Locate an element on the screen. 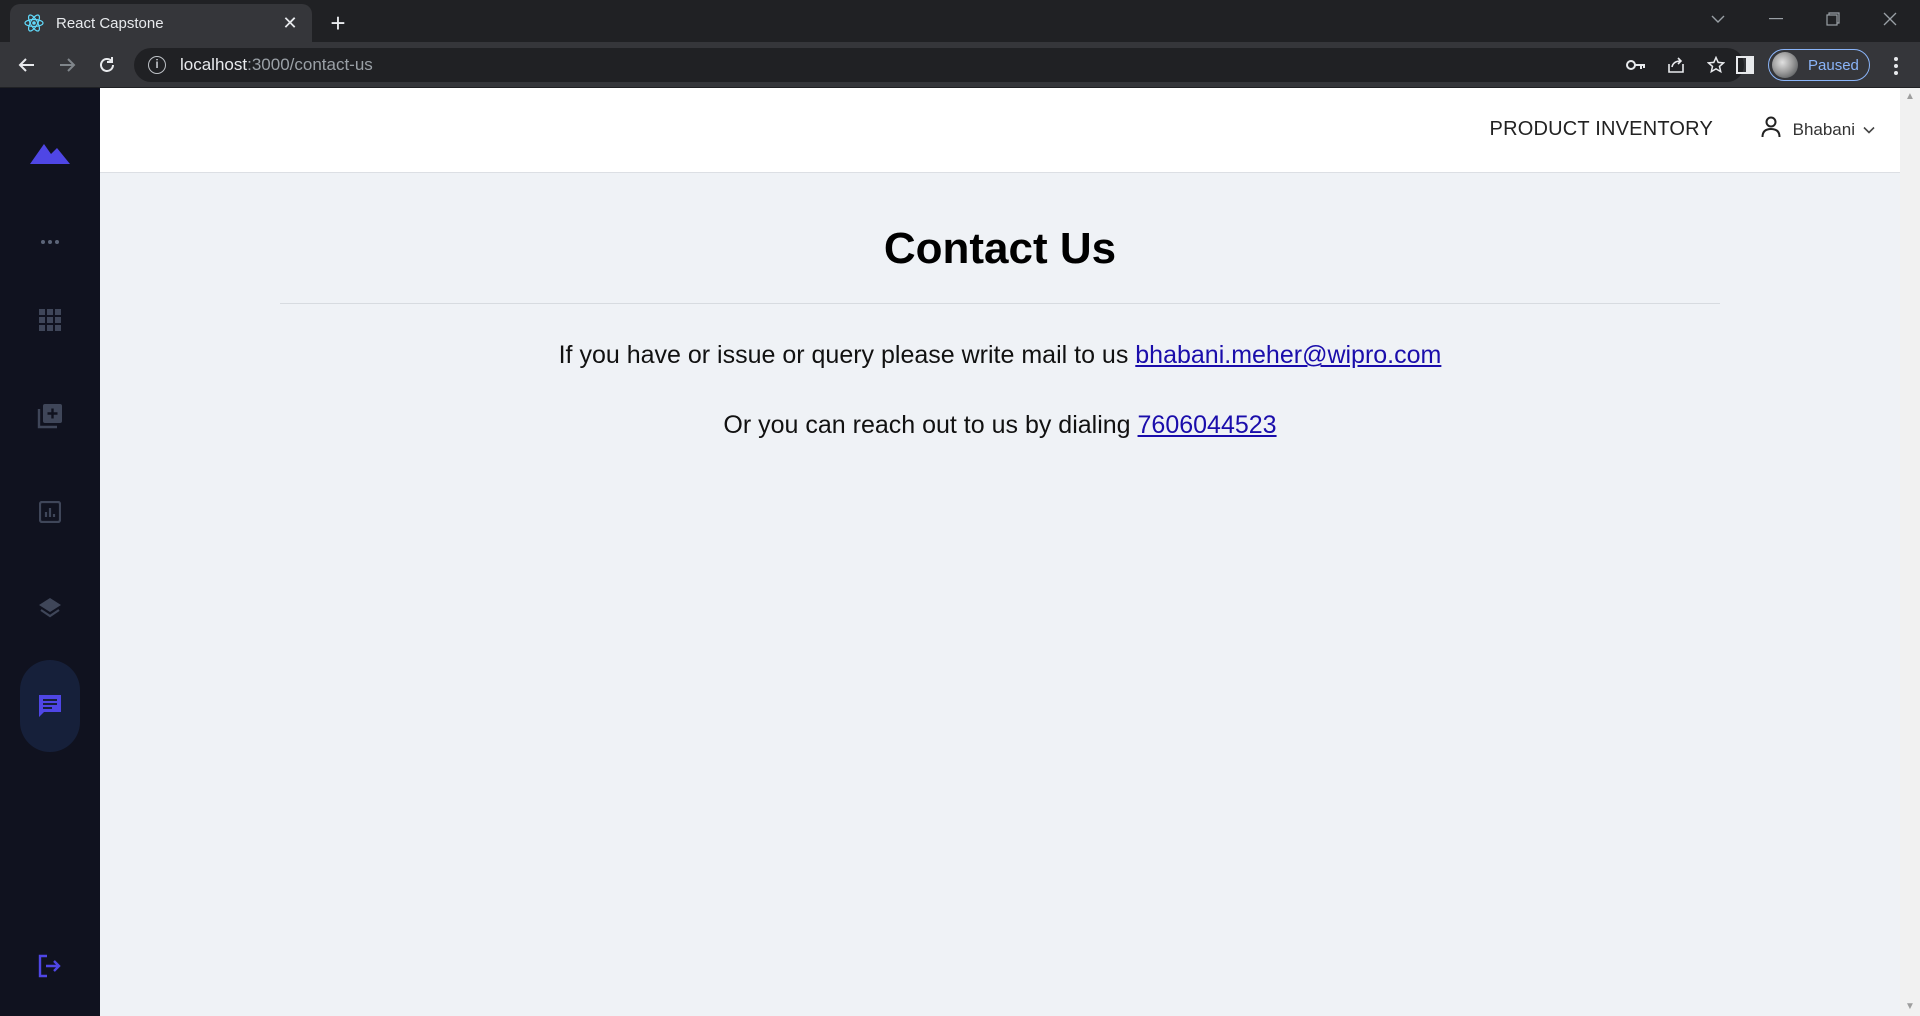 The width and height of the screenshot is (1920, 1016). app-header: PRODUCT INVENTORY Bhabani is located at coordinates (1000, 130).